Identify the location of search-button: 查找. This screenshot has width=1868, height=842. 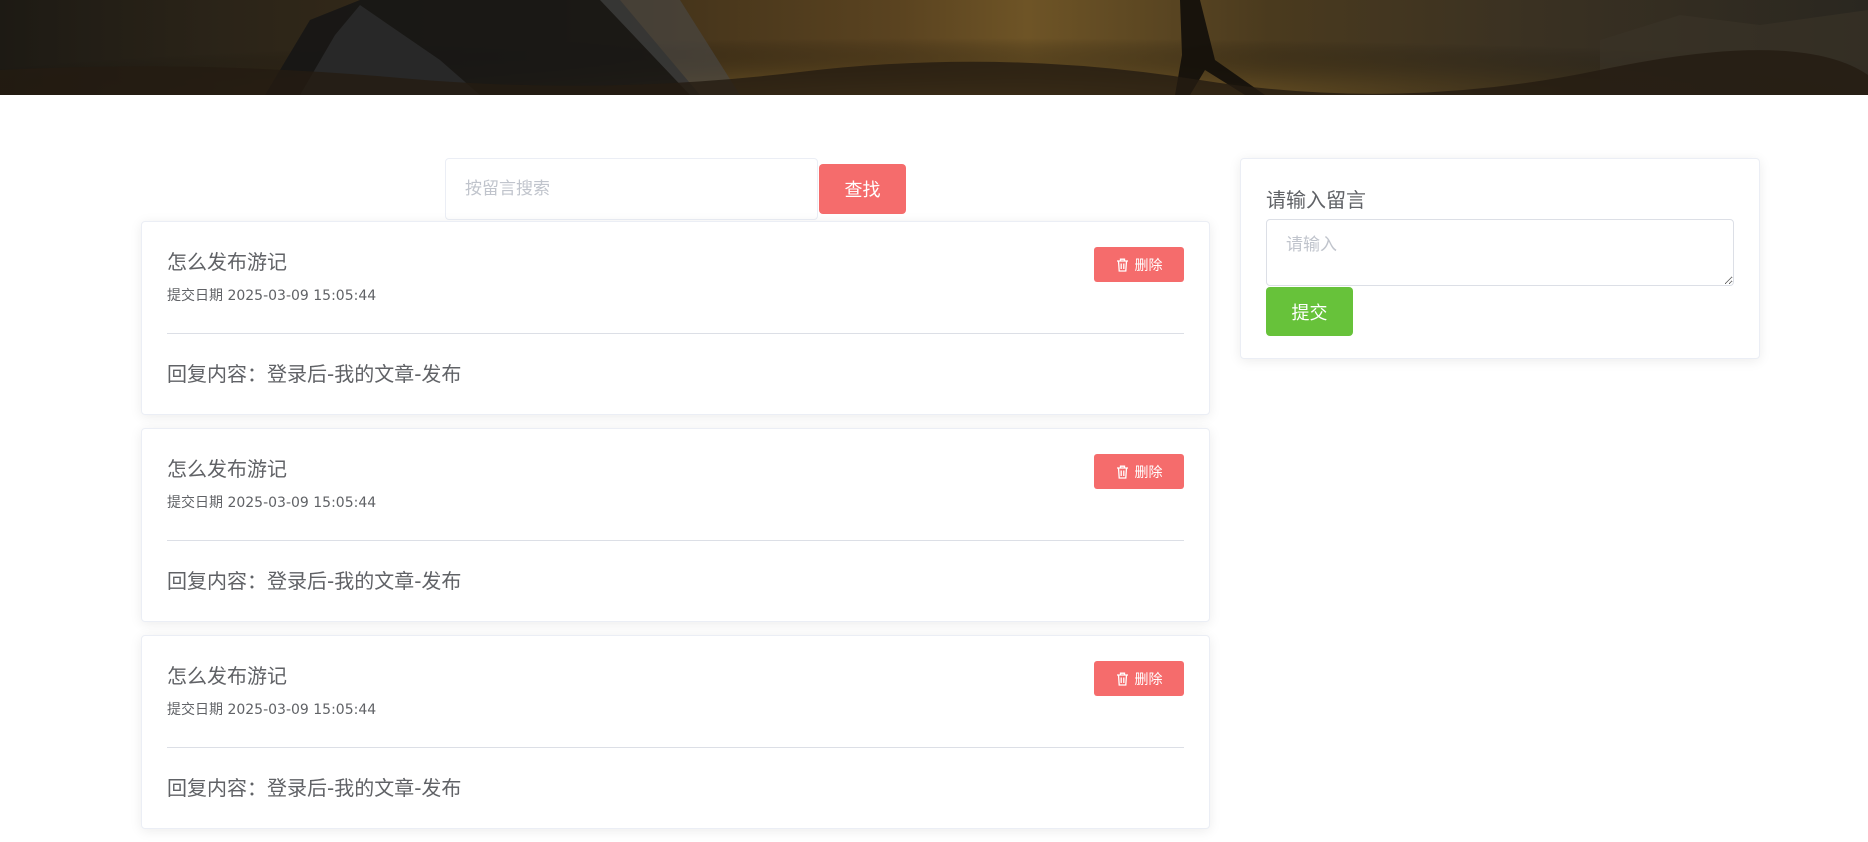
(862, 189).